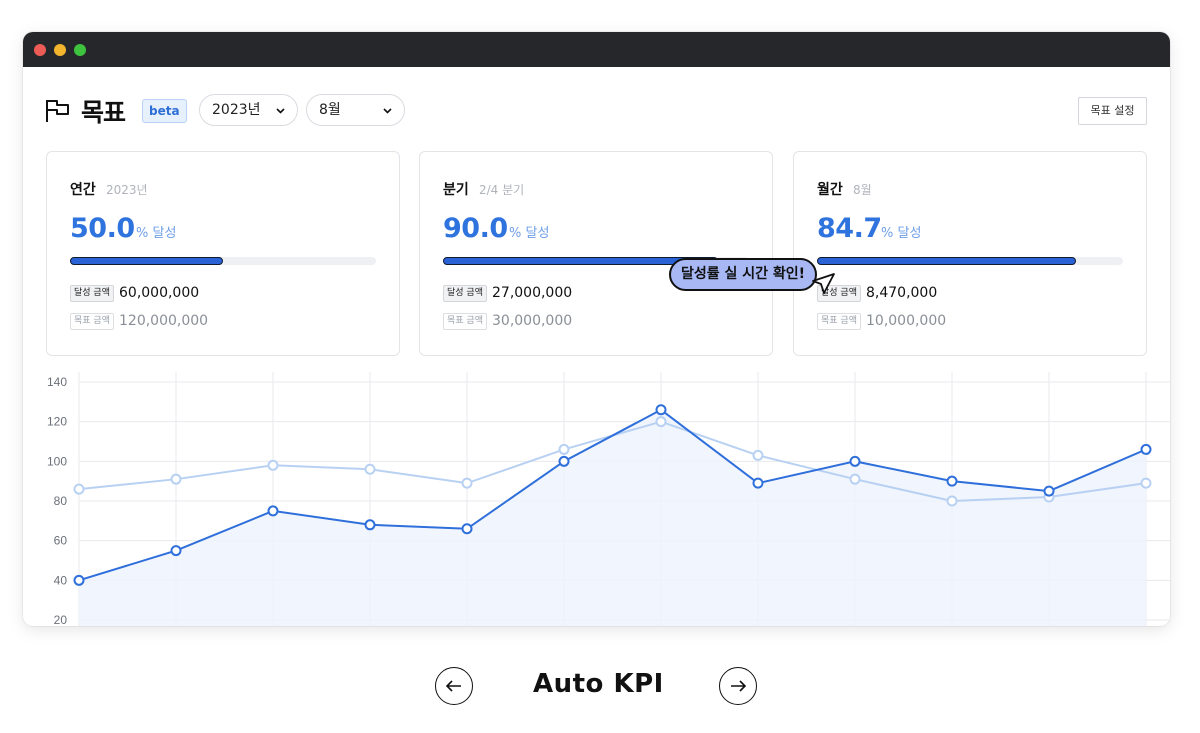 The image size is (1200, 733). What do you see at coordinates (906, 321) in the screenshot?
I see `goal-amount: 10,000,000` at bounding box center [906, 321].